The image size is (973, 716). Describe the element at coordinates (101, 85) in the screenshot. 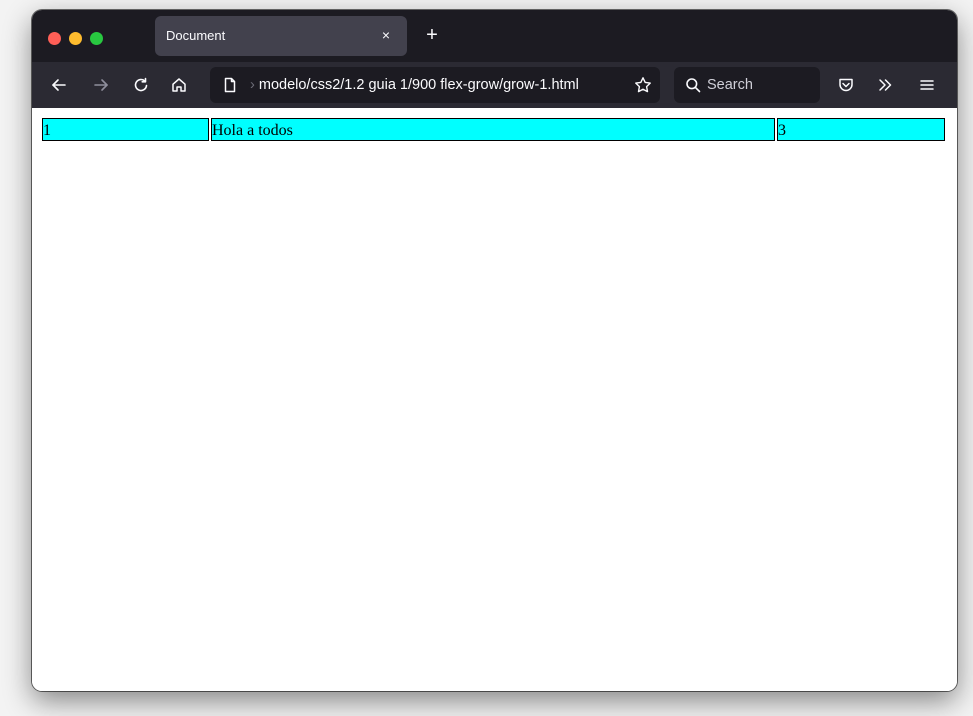

I see `forward-arrow-icon` at that location.